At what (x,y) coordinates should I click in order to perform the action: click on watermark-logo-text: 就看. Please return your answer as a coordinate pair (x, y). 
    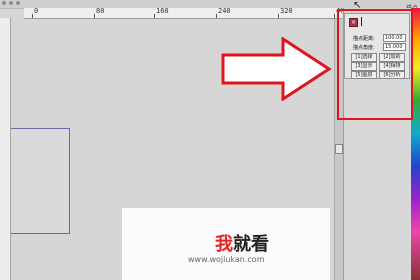
    Looking at the image, I should click on (251, 244).